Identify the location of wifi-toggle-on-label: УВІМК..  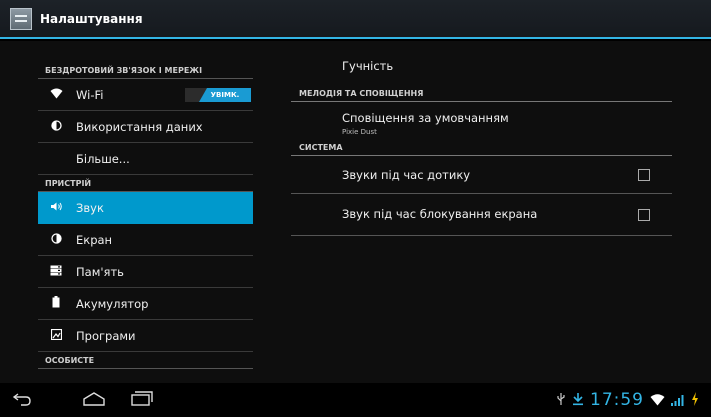
(225, 95).